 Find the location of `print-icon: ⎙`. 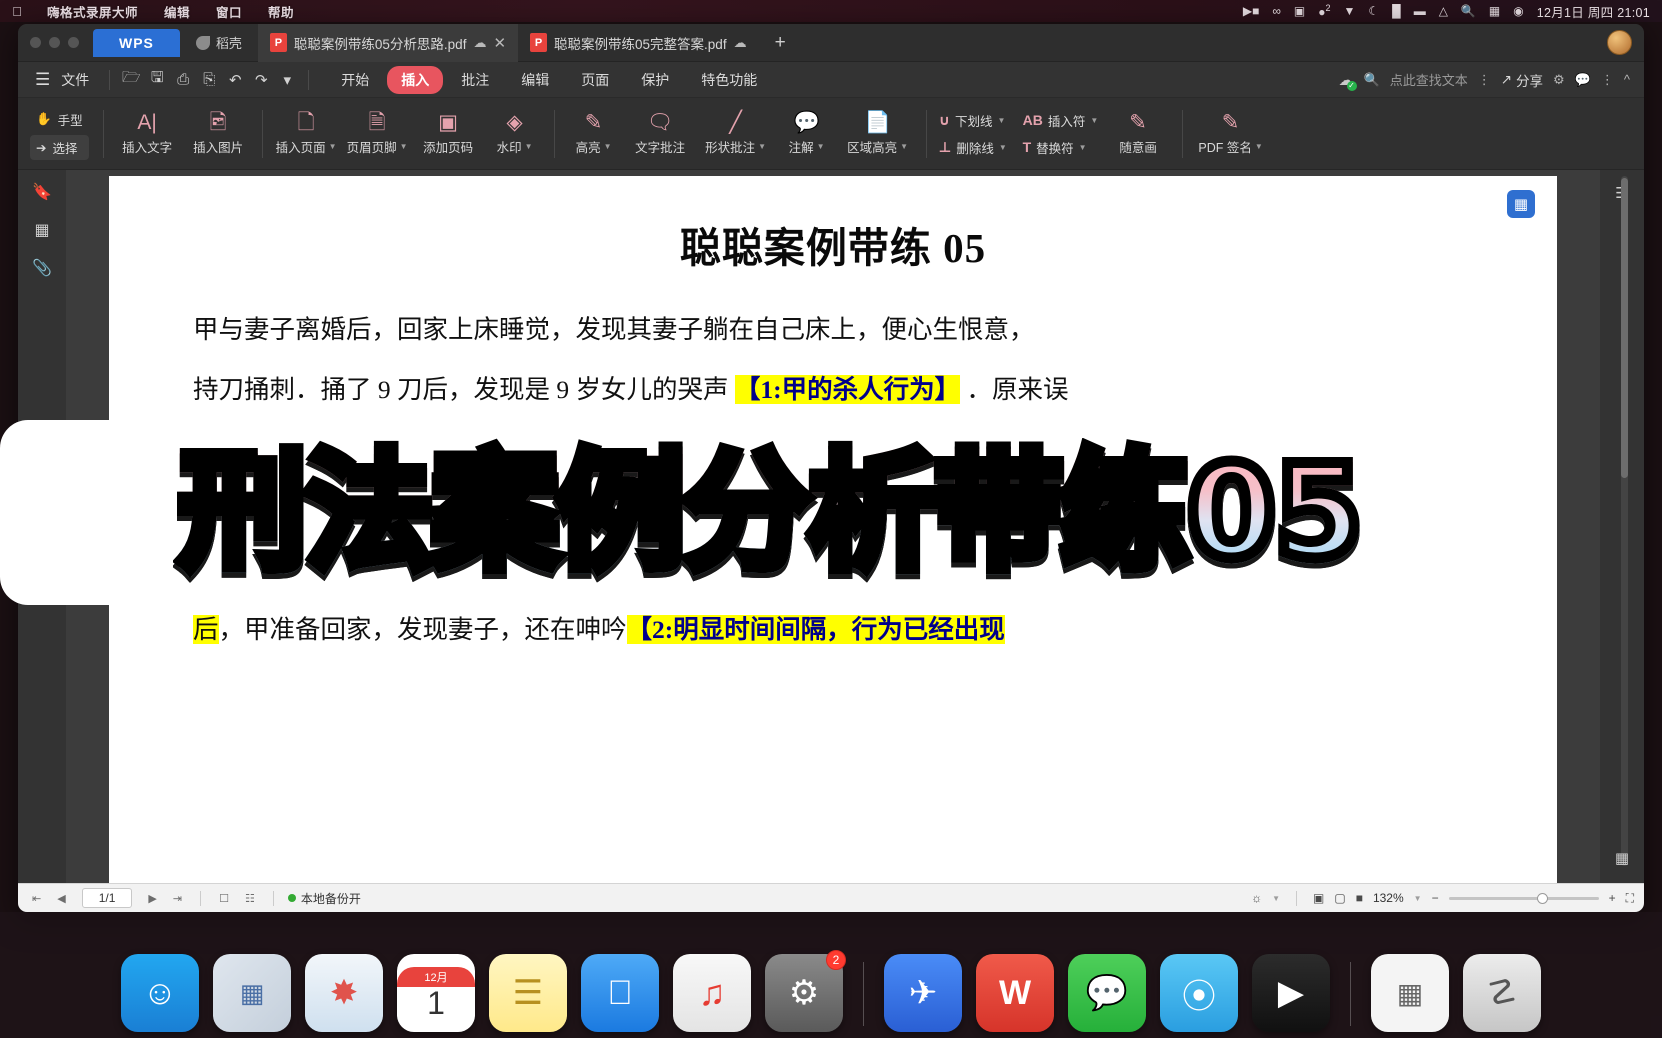

print-icon: ⎙ is located at coordinates (183, 79).